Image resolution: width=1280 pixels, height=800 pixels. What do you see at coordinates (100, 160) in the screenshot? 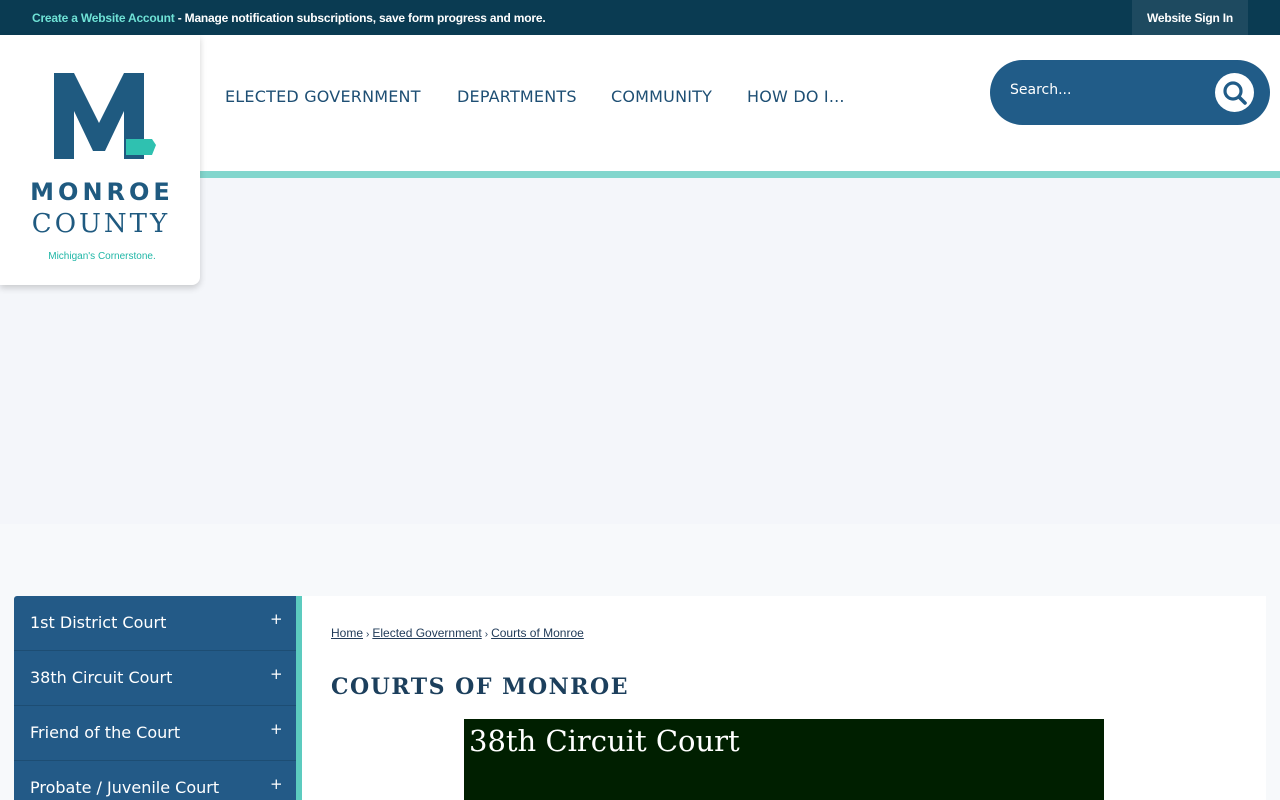
I see `county-logo: MONROE COUNTY Michigan's Cornerstone.` at bounding box center [100, 160].